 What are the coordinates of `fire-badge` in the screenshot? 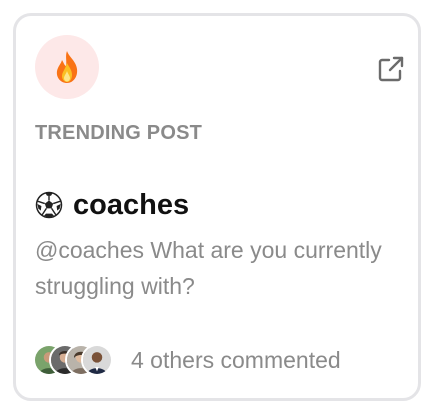 It's located at (67, 67).